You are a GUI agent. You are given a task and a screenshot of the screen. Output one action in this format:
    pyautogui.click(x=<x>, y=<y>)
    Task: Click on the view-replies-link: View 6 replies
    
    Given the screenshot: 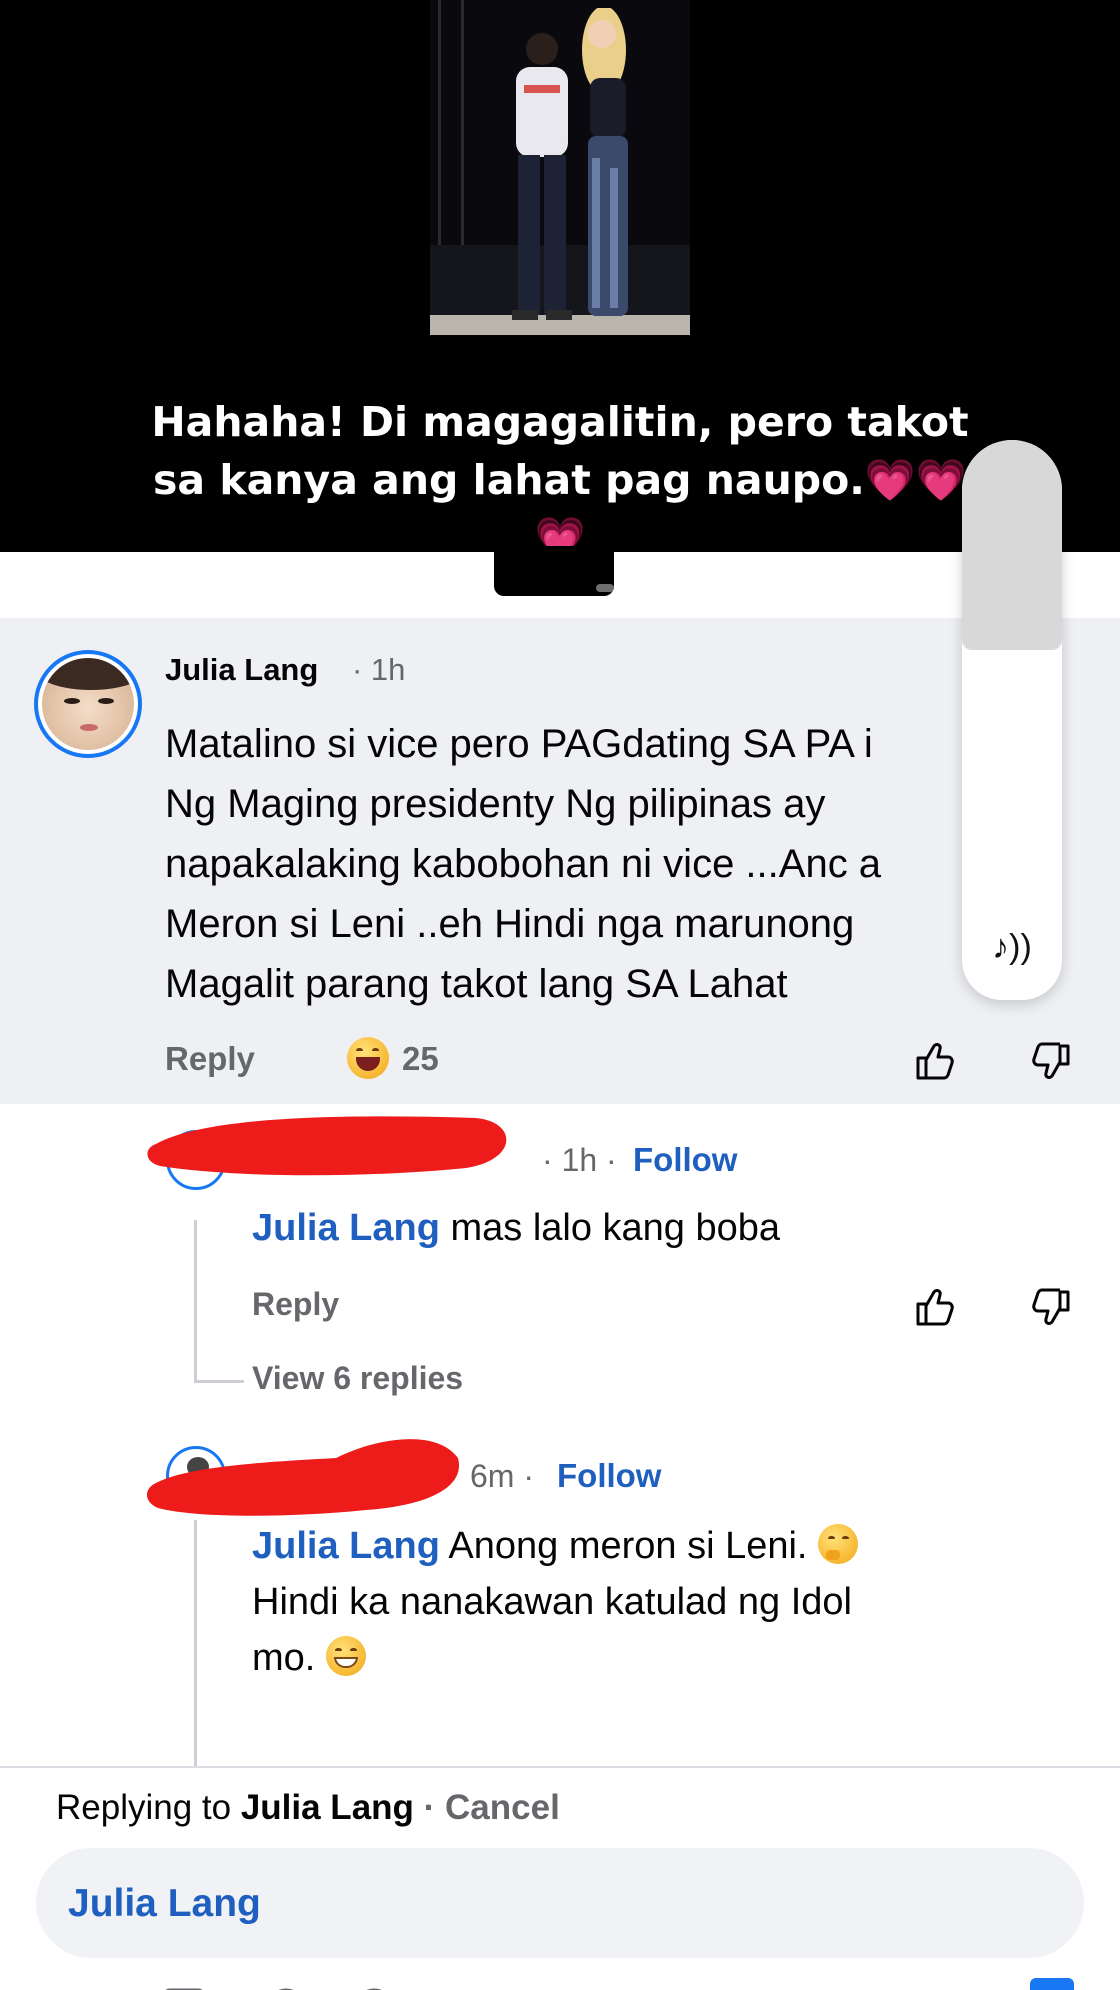 What is the action you would take?
    pyautogui.click(x=357, y=1378)
    